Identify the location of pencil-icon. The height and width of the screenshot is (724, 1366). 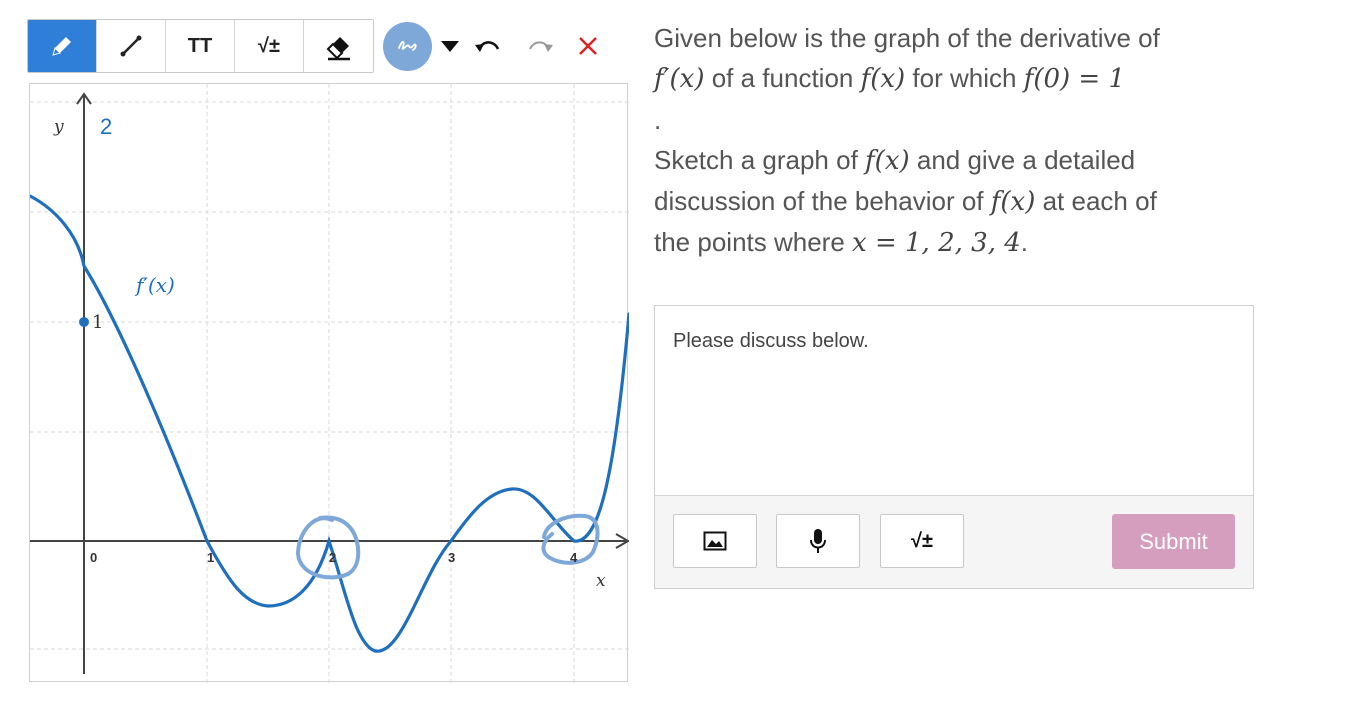
(61, 46).